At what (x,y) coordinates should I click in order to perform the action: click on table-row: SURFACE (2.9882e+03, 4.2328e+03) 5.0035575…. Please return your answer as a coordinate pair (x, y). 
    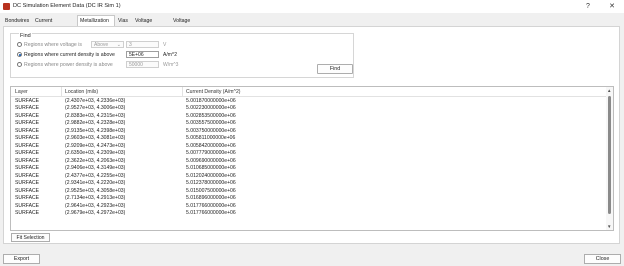
    Looking at the image, I should click on (309, 124).